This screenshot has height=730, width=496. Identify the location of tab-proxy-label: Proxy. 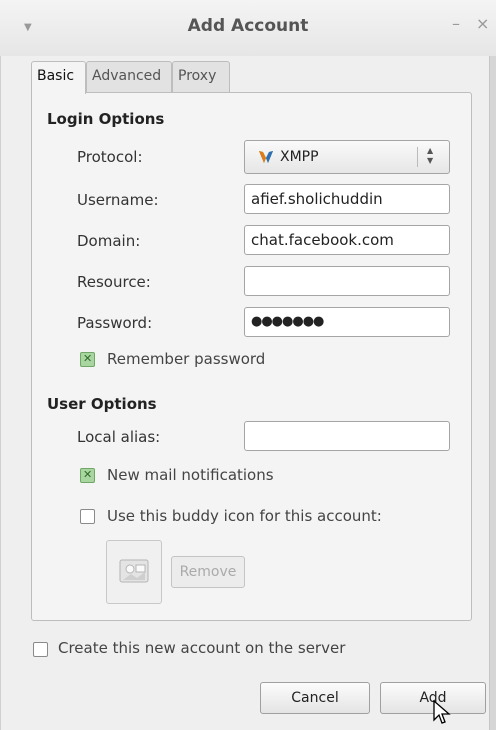
(197, 76).